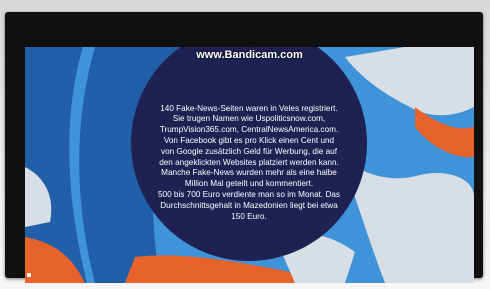 The image size is (490, 289). What do you see at coordinates (29, 275) in the screenshot?
I see `corner-marker` at bounding box center [29, 275].